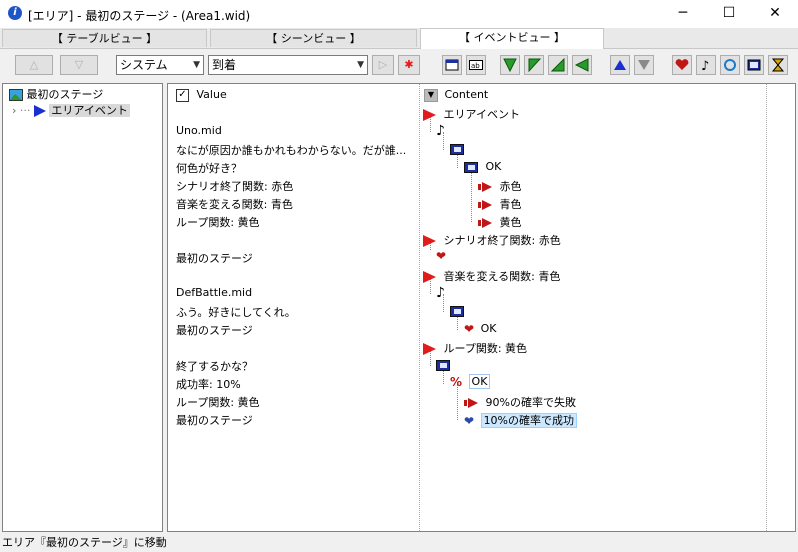 Image resolution: width=798 pixels, height=552 pixels. What do you see at coordinates (383, 65) in the screenshot?
I see `play-button: ▷` at bounding box center [383, 65].